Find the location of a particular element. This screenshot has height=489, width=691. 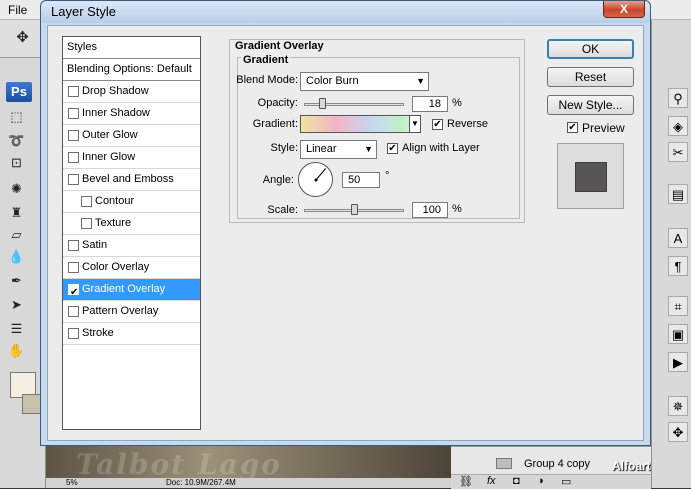

scale-input: 100 is located at coordinates (430, 210).